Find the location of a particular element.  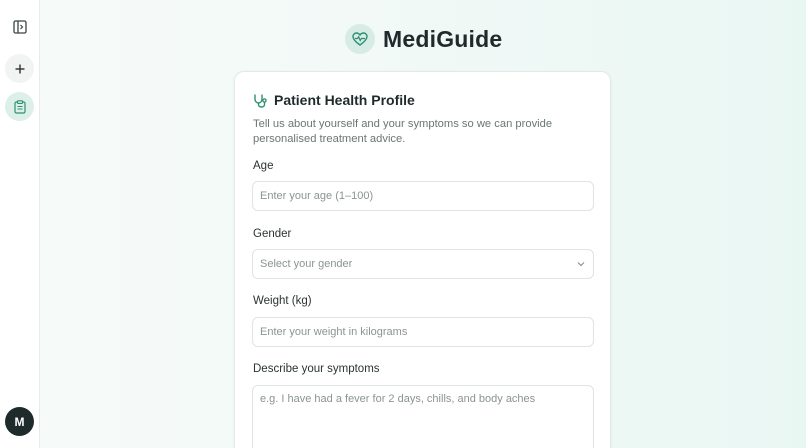

avatar-initial: M is located at coordinates (19, 421).